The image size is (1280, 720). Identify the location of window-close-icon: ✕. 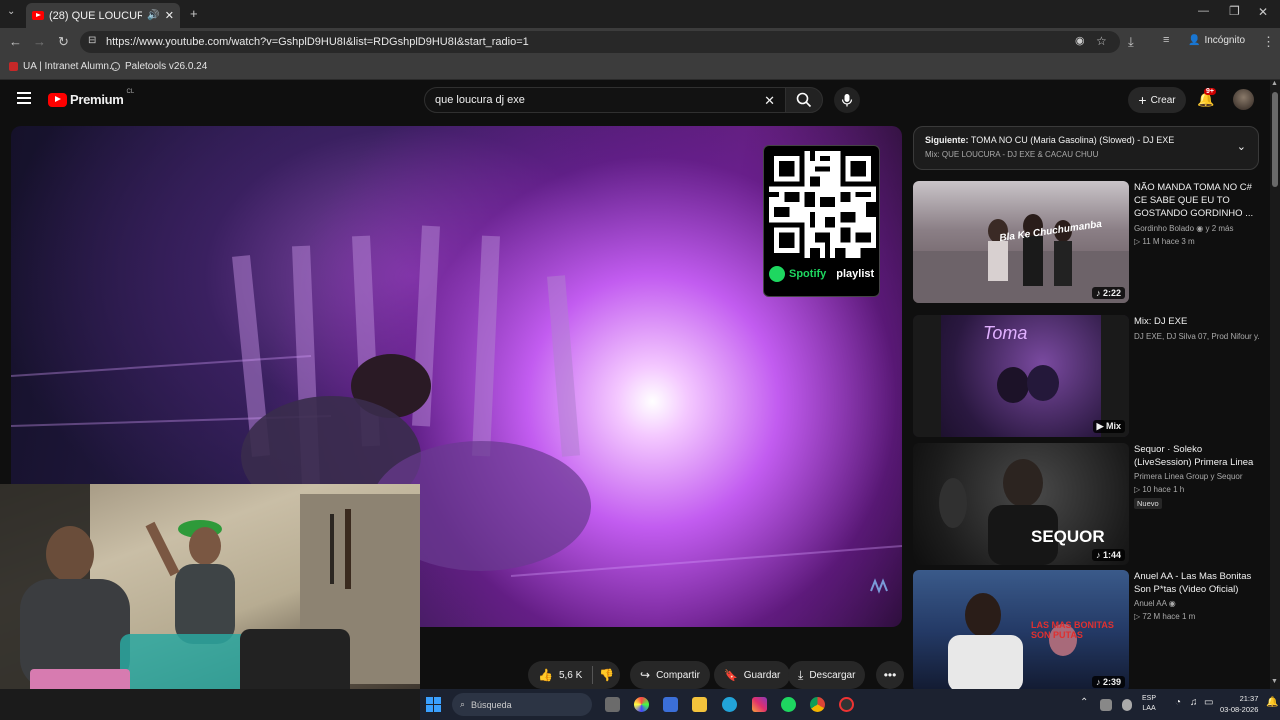
(1263, 12).